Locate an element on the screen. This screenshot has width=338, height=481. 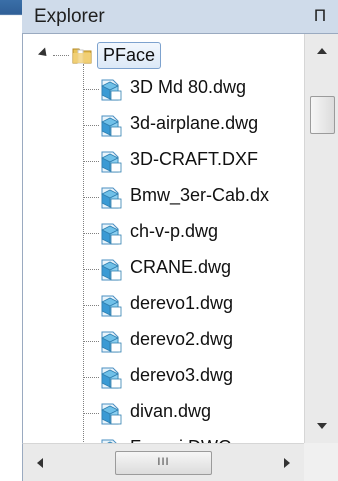
tree-file-node: CRANE.dwg is located at coordinates (164, 269).